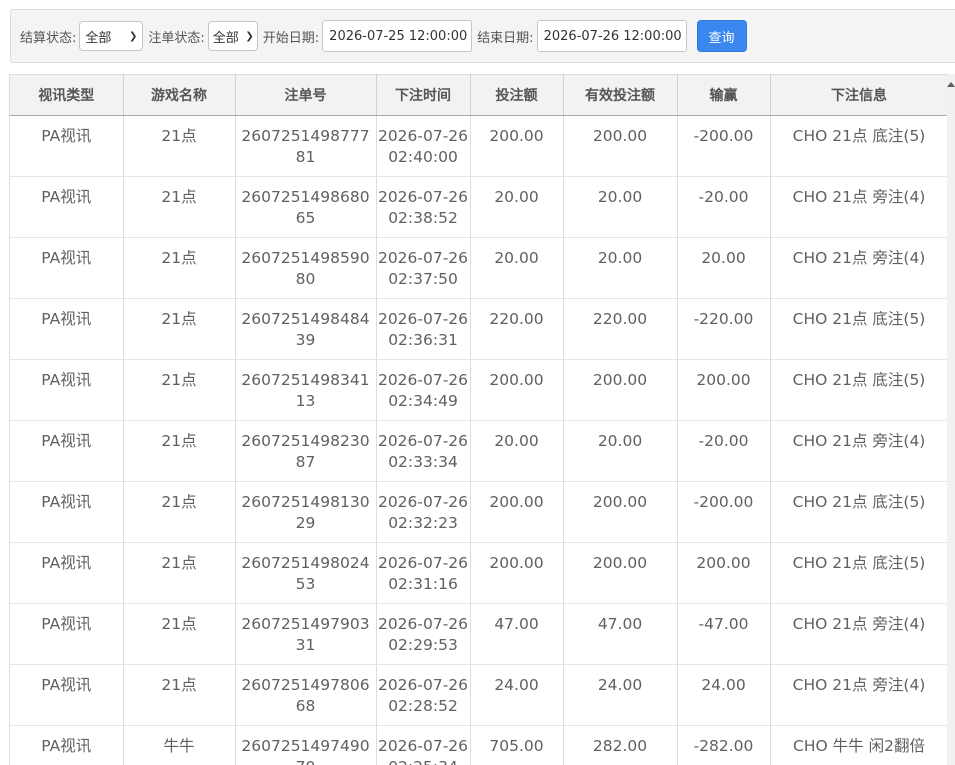 This screenshot has width=955, height=765. What do you see at coordinates (620, 695) in the screenshot?
I see `valid-bet-cell: 24.00` at bounding box center [620, 695].